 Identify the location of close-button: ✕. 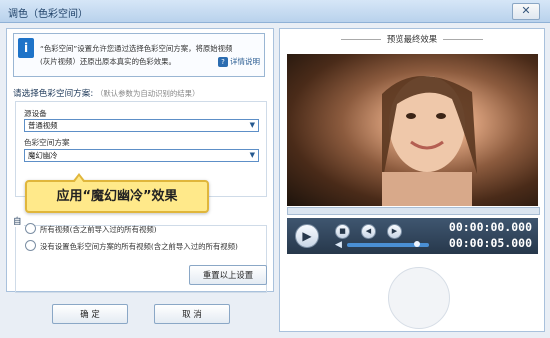
(526, 11).